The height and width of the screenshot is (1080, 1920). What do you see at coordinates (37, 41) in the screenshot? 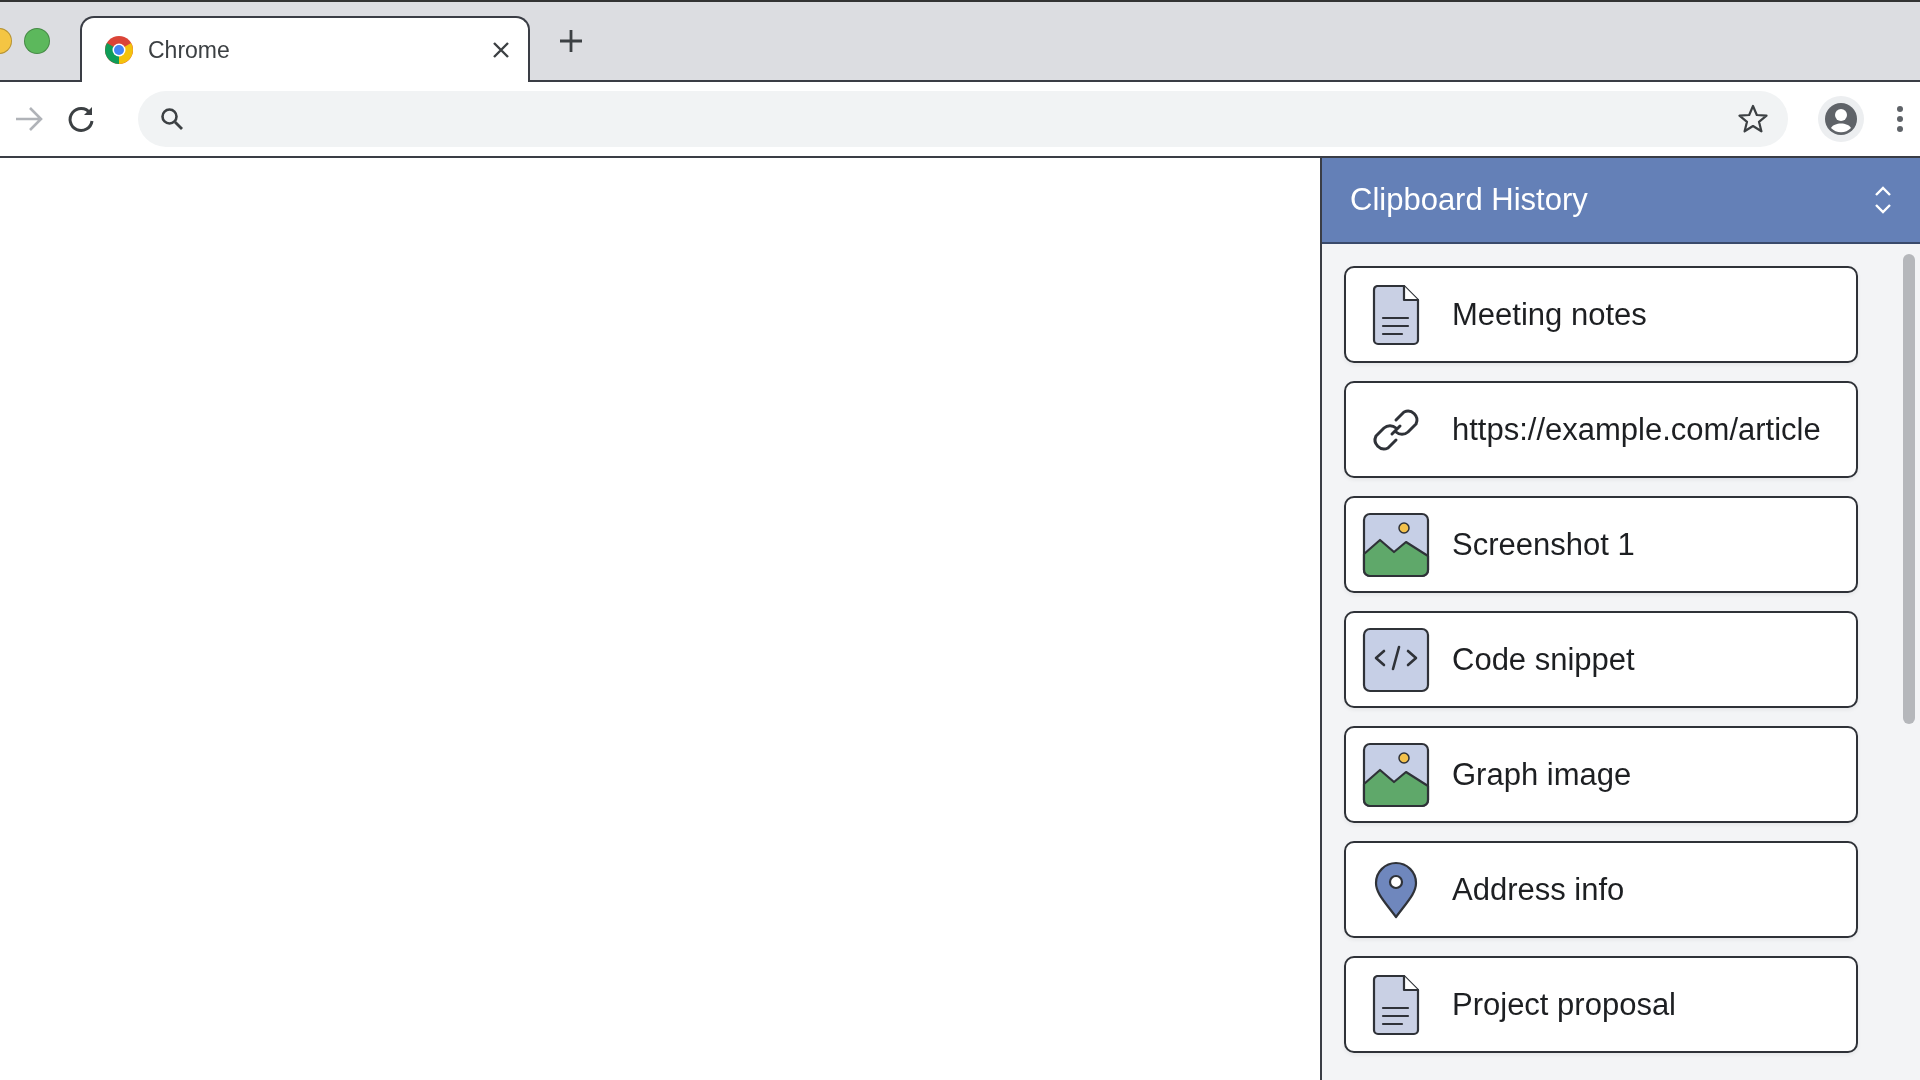
I see `window-control-button` at bounding box center [37, 41].